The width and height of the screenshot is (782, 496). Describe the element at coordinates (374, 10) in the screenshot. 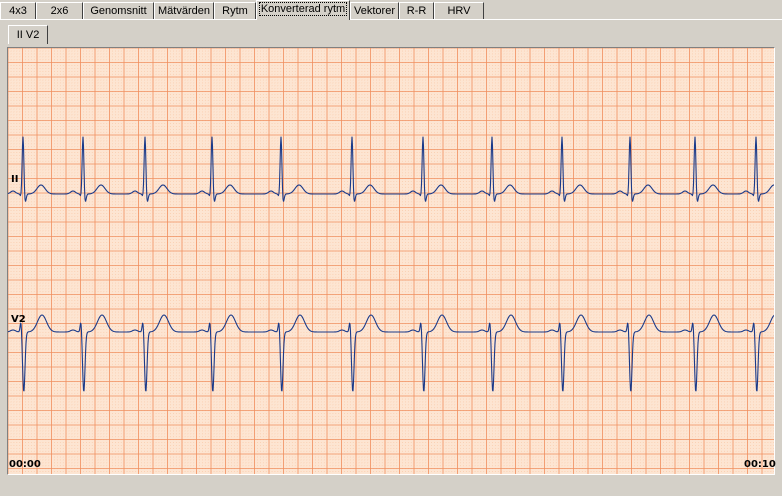

I see `tab-vektorer: Vektorer` at that location.